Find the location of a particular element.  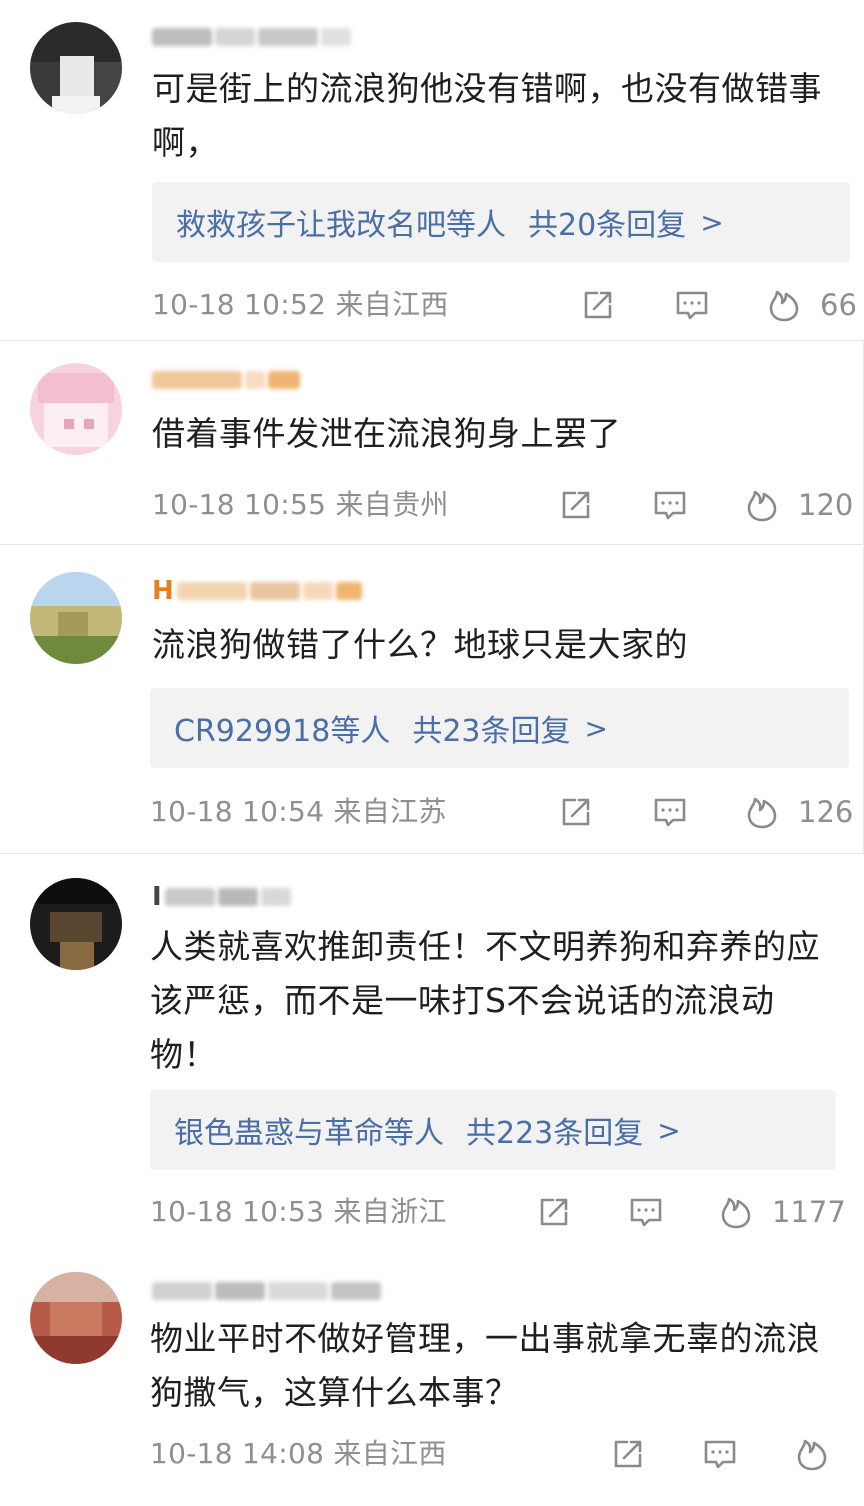

timestamp: 10-18 10:54 来自江苏 is located at coordinates (298, 811).